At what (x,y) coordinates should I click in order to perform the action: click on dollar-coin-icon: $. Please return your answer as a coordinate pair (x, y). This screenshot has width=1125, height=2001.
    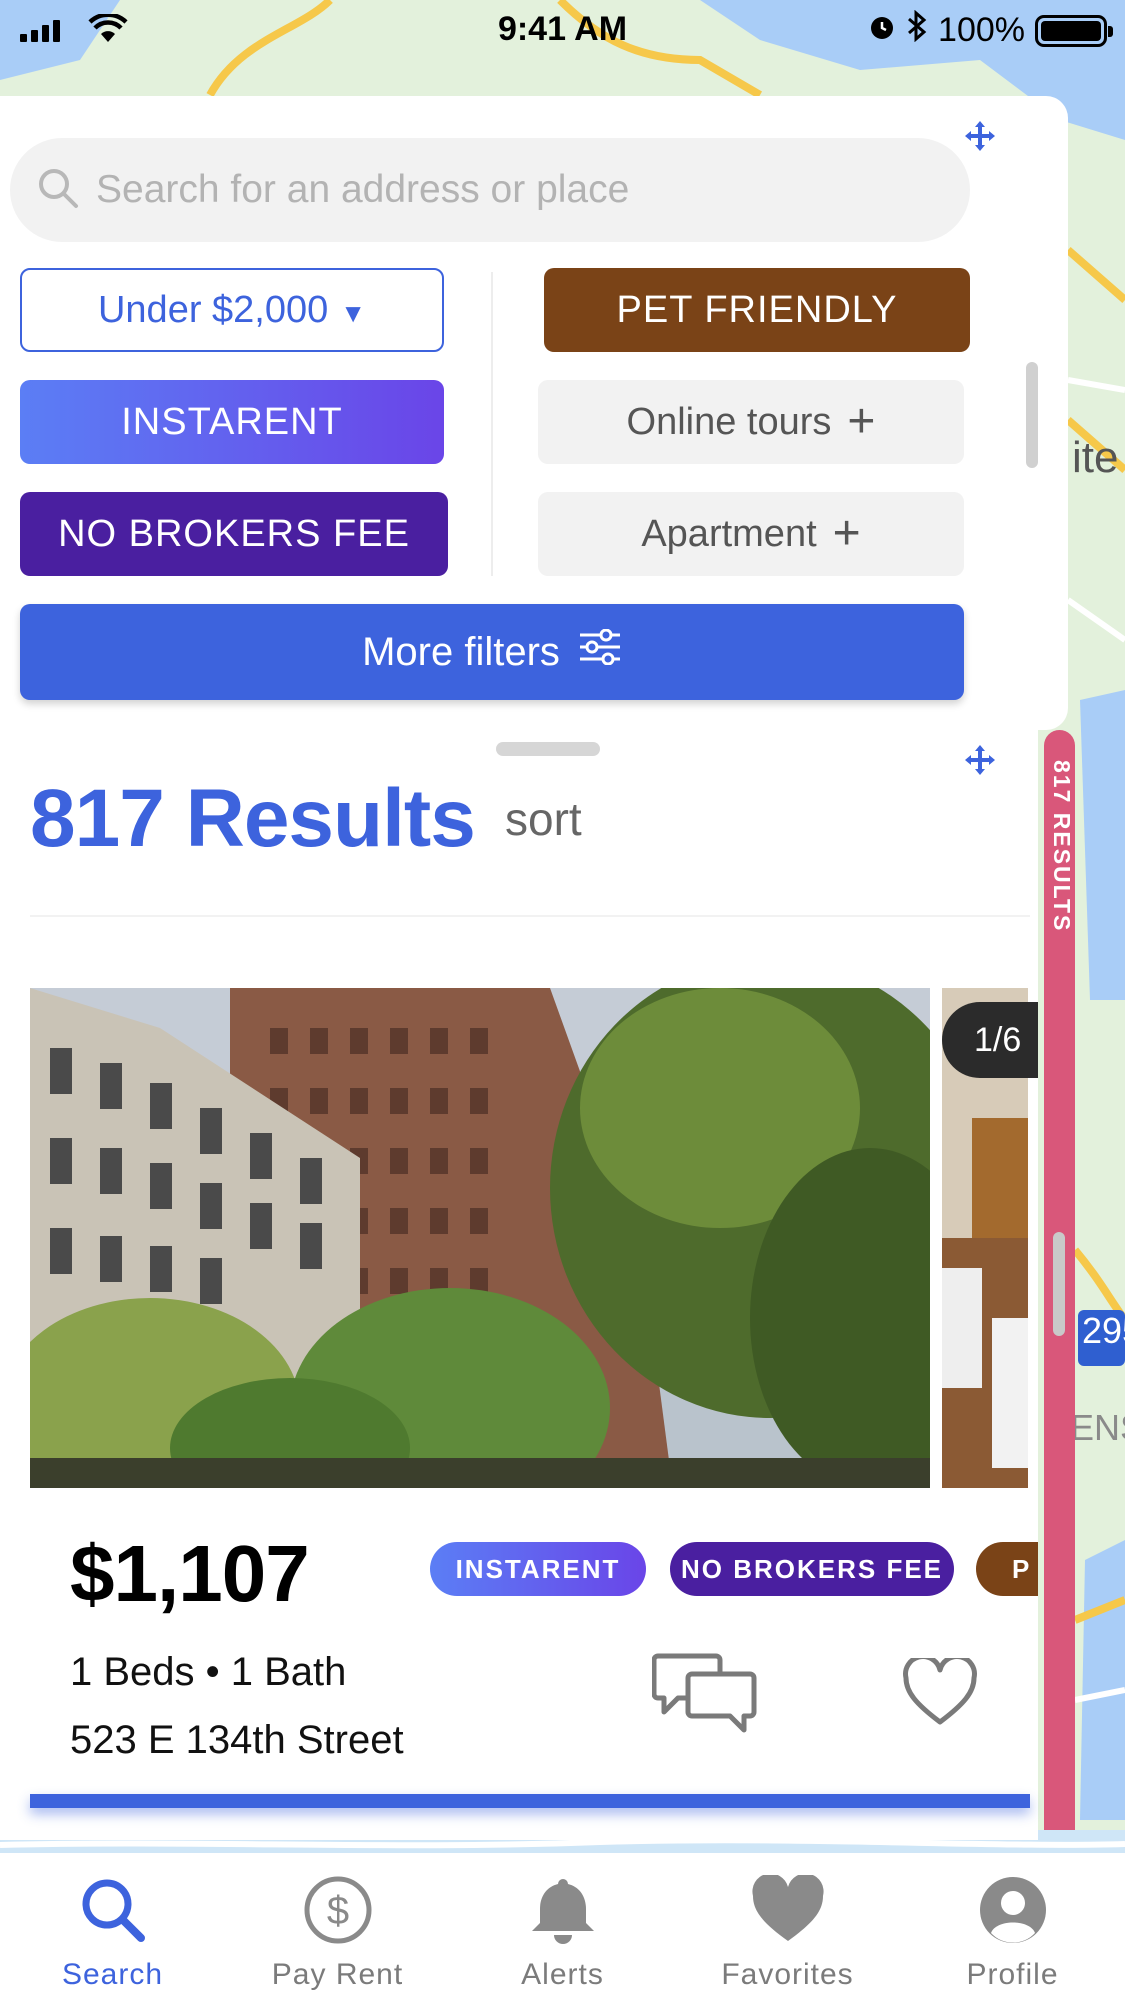
    Looking at the image, I should click on (338, 1912).